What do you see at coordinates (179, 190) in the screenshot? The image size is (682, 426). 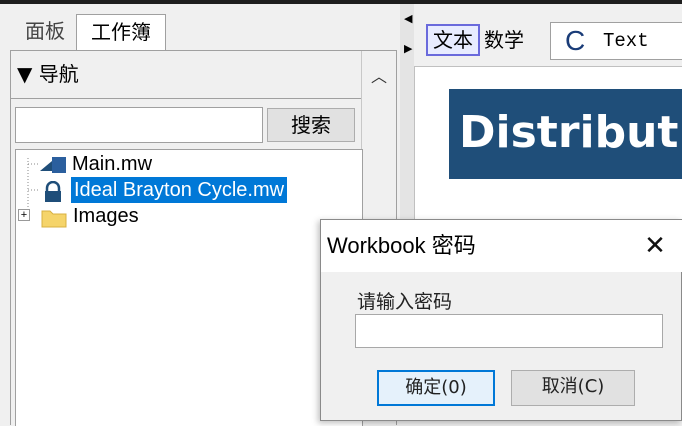 I see `tree-item-label: Ideal Brayton Cycle.mw` at bounding box center [179, 190].